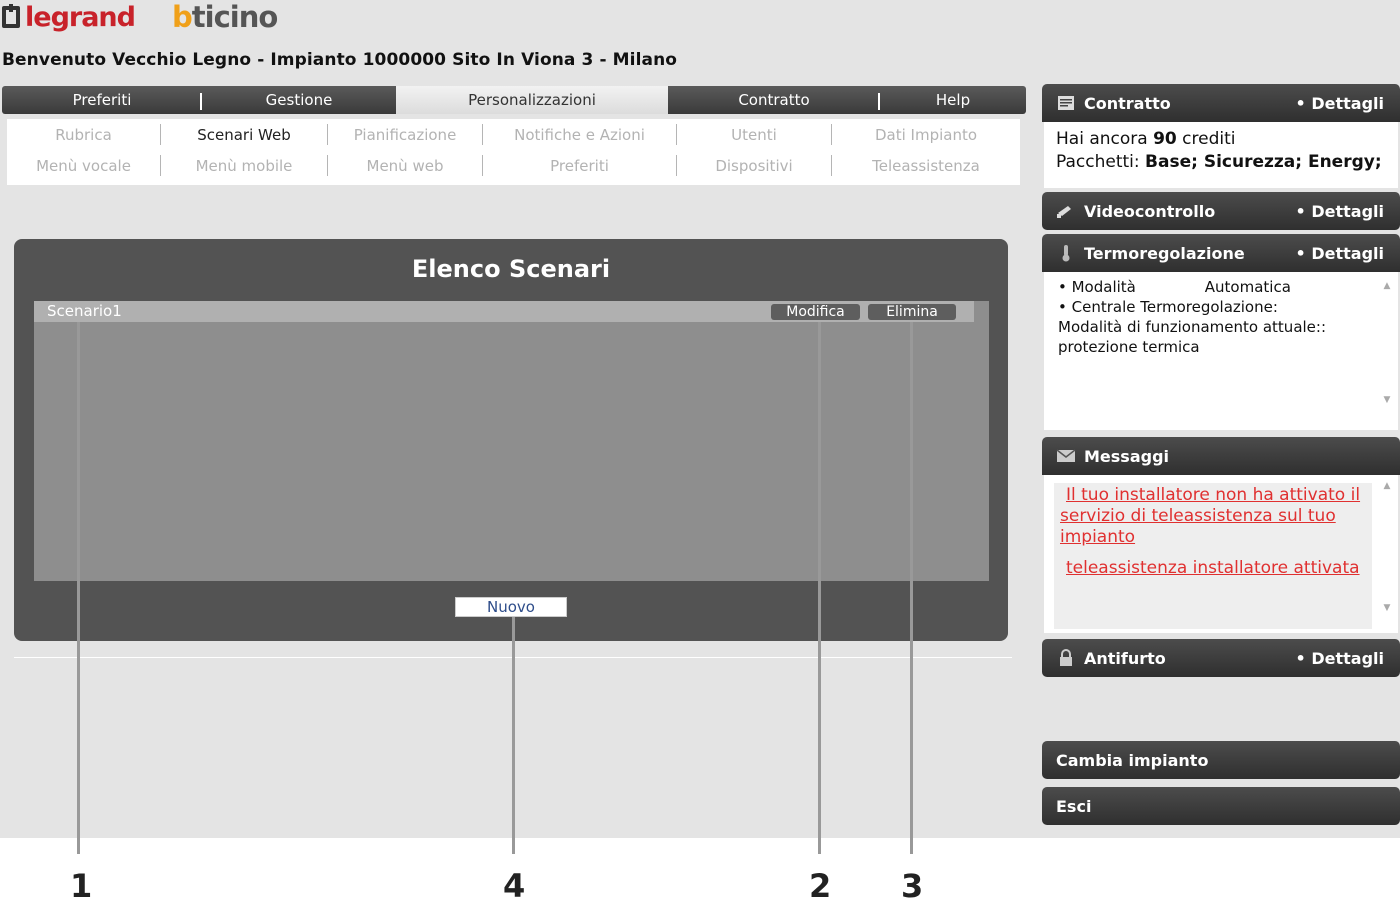  I want to click on packages-value: Base; Sicurezza; Energy;, so click(1263, 162).